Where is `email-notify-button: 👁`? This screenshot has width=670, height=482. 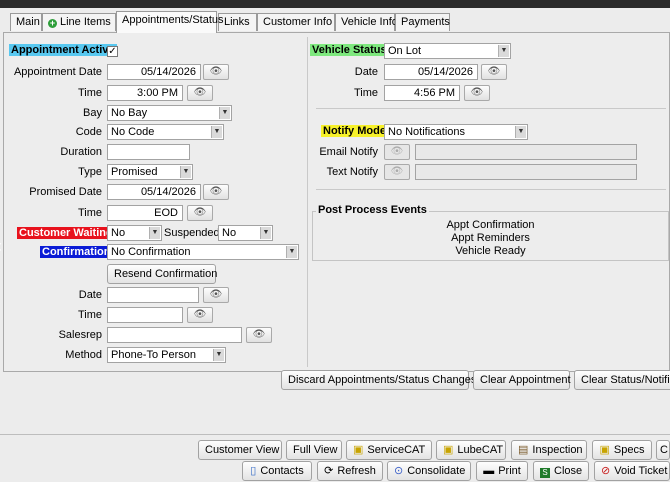 email-notify-button: 👁 is located at coordinates (397, 152).